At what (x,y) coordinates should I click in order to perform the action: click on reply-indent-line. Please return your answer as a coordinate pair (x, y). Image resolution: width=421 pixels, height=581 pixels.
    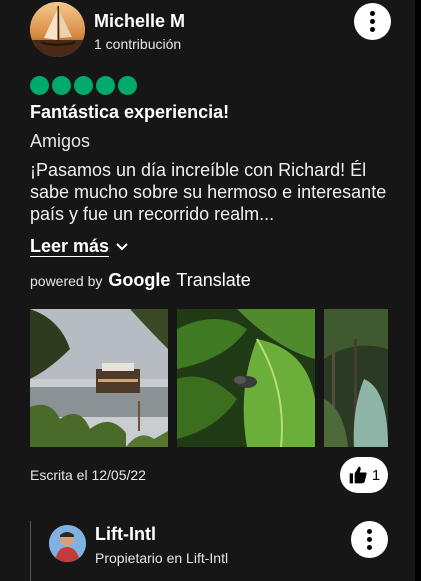
    Looking at the image, I should click on (30, 551).